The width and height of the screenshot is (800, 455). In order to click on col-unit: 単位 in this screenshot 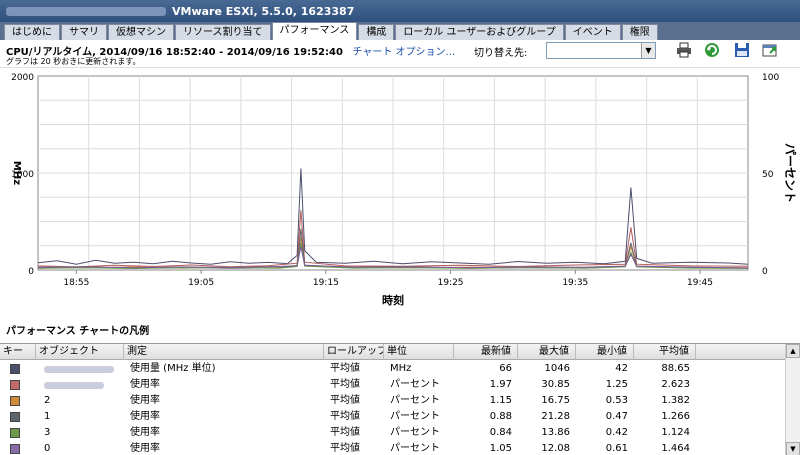, I will do `click(419, 352)`.